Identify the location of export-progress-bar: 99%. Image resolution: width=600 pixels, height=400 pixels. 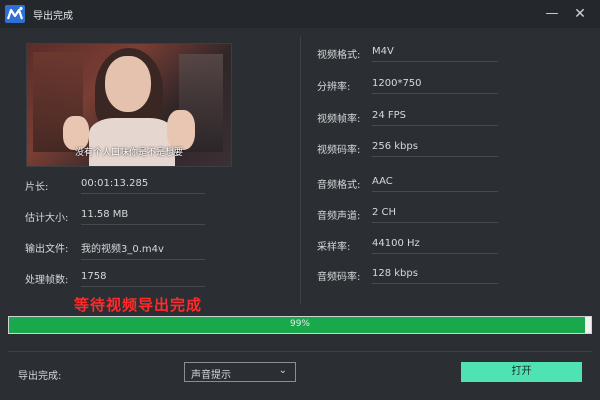
(300, 325).